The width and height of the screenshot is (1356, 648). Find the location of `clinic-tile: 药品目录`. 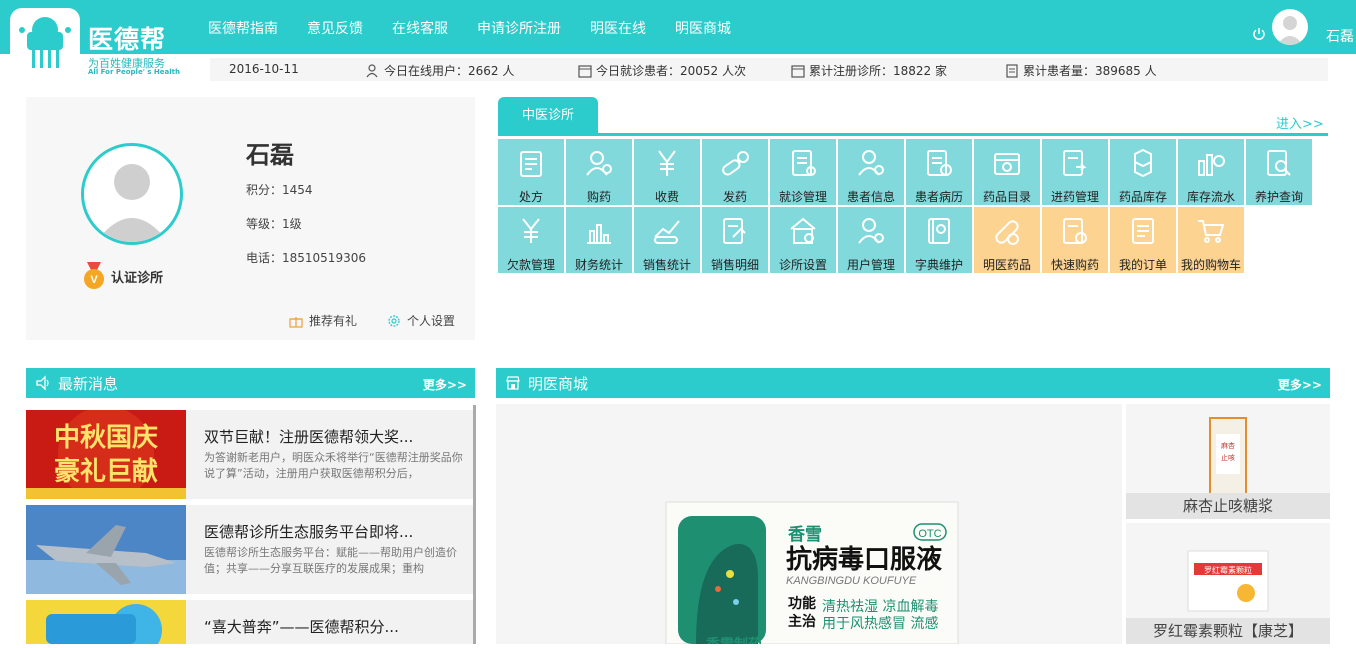

clinic-tile: 药品目录 is located at coordinates (1007, 172).